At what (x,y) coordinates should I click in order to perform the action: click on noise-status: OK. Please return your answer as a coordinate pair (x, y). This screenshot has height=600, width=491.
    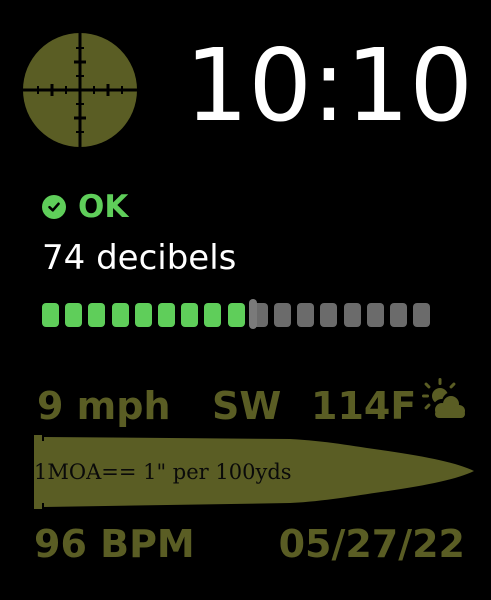
    Looking at the image, I should click on (85, 207).